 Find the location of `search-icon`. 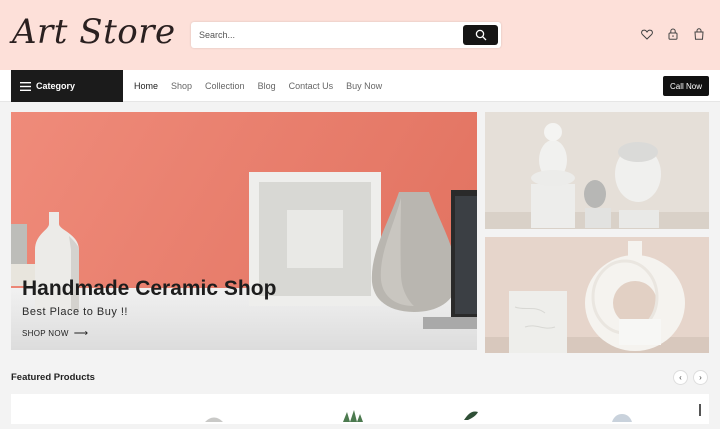

search-icon is located at coordinates (480, 35).